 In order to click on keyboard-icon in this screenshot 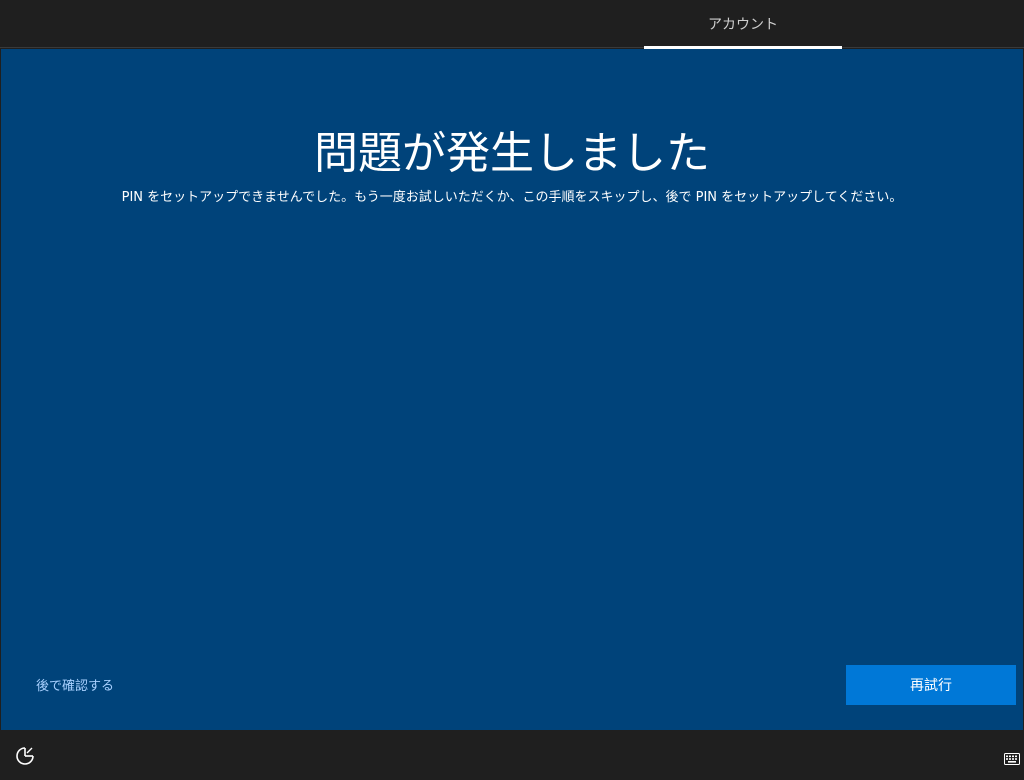, I will do `click(1012, 757)`.